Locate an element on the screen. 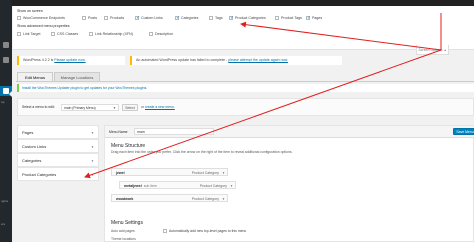  notice-text: WordPress 4.2.2 is is located at coordinates (38, 60).